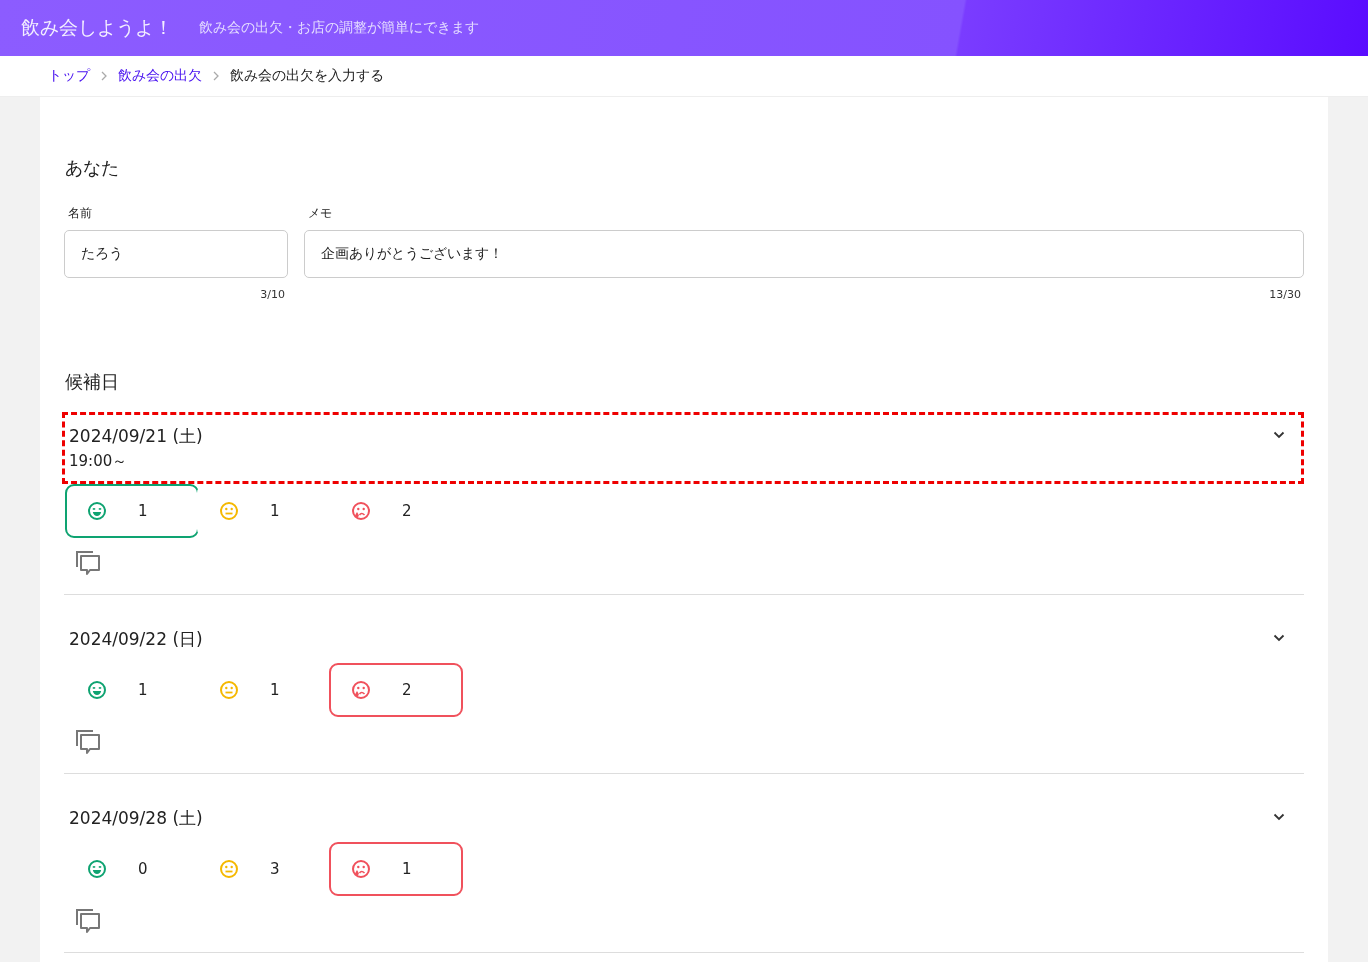 The image size is (1368, 962). Describe the element at coordinates (320, 213) in the screenshot. I see `field-label: メモ` at that location.